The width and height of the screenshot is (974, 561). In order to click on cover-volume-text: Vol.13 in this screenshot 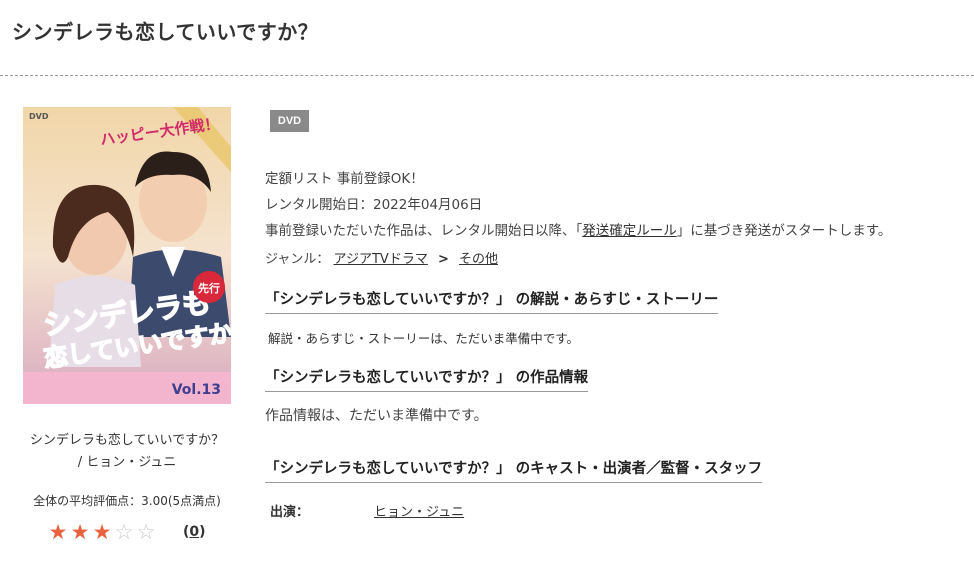, I will do `click(196, 390)`.